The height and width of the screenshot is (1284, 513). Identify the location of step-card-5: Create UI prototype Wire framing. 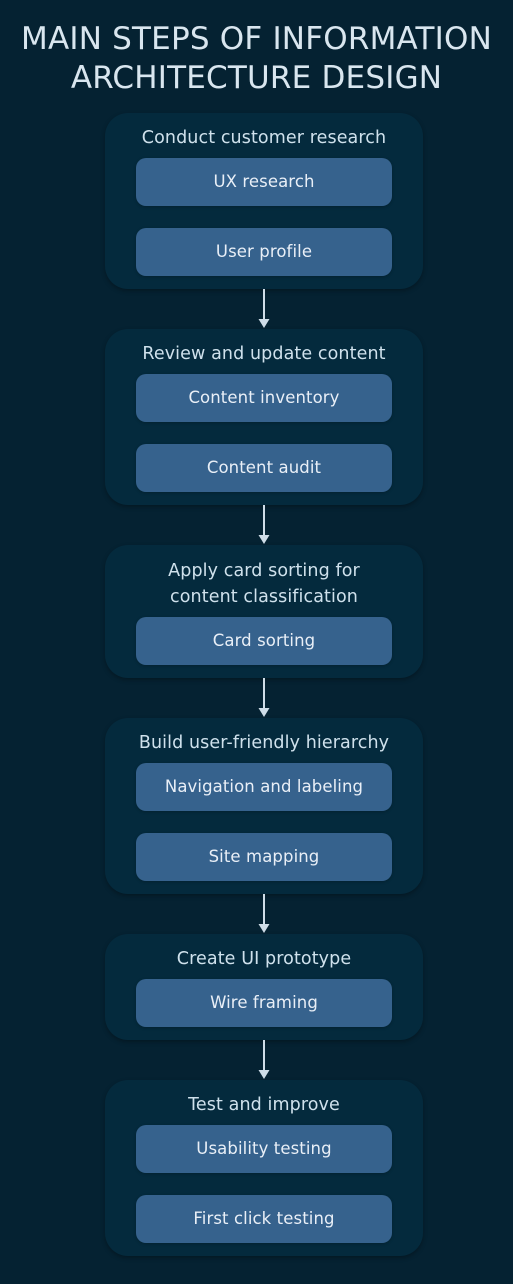
(264, 987).